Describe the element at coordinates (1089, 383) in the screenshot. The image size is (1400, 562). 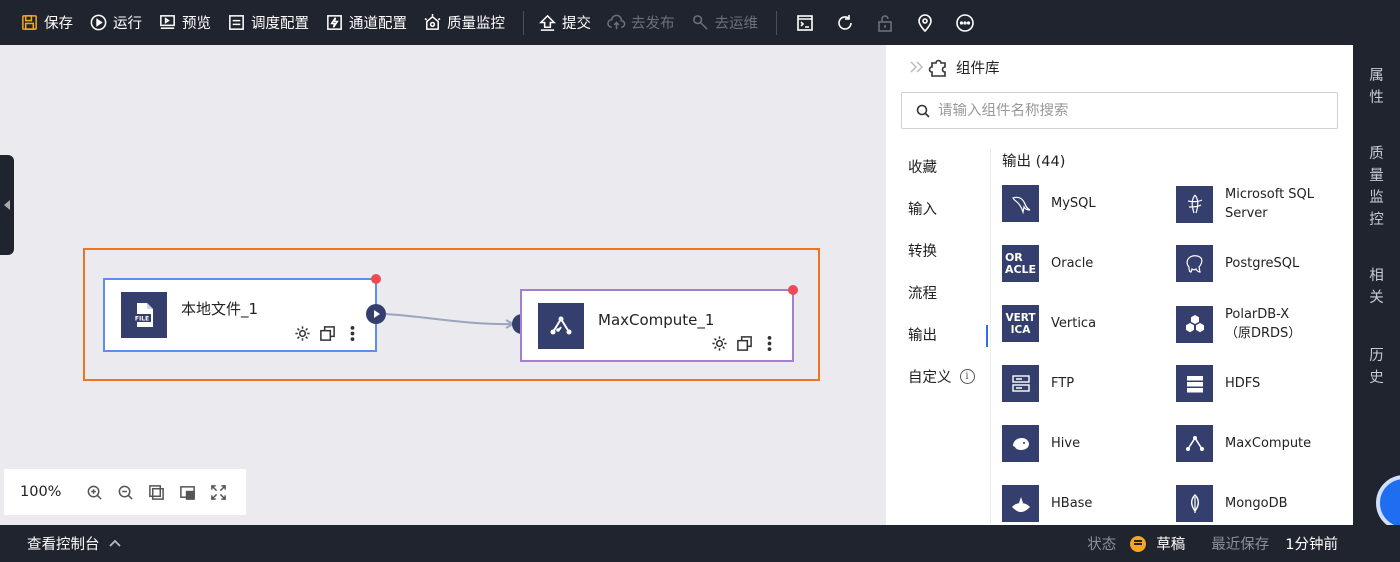
I see `component-ftp: FTP` at that location.